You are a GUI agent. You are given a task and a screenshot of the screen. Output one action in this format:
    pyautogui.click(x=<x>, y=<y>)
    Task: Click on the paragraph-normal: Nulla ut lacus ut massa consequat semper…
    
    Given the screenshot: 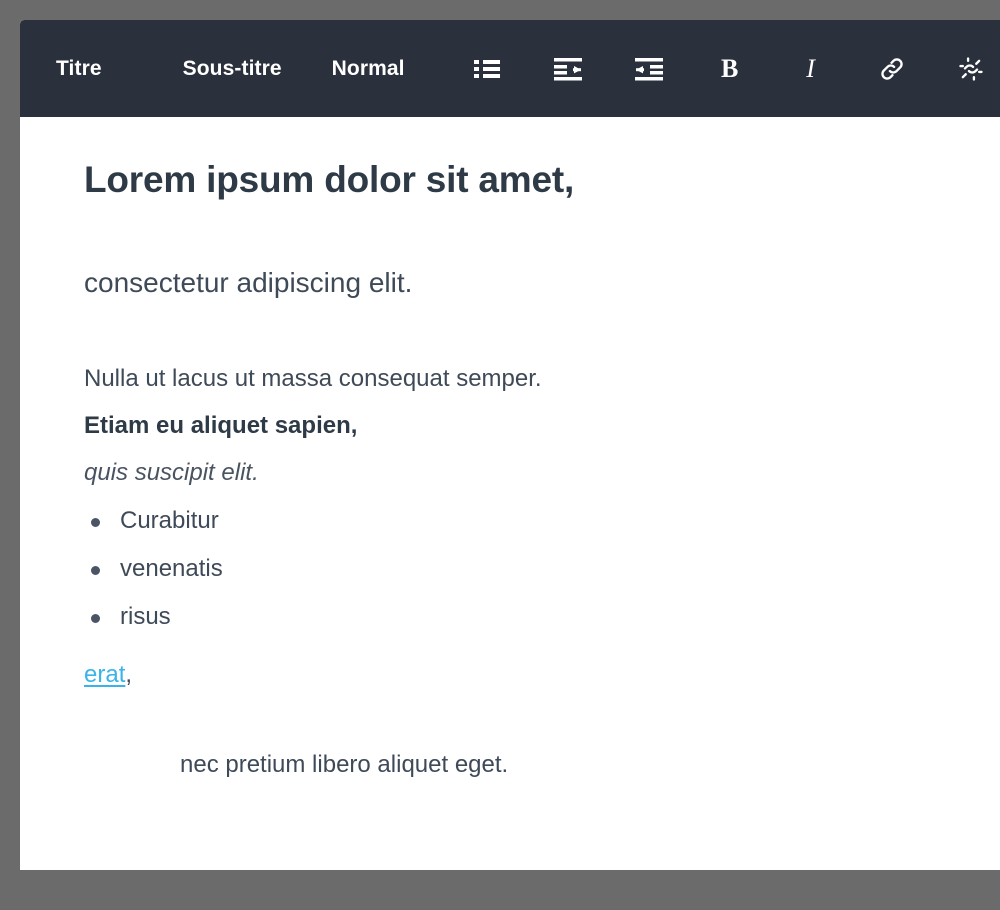 What is the action you would take?
    pyautogui.click(x=313, y=379)
    